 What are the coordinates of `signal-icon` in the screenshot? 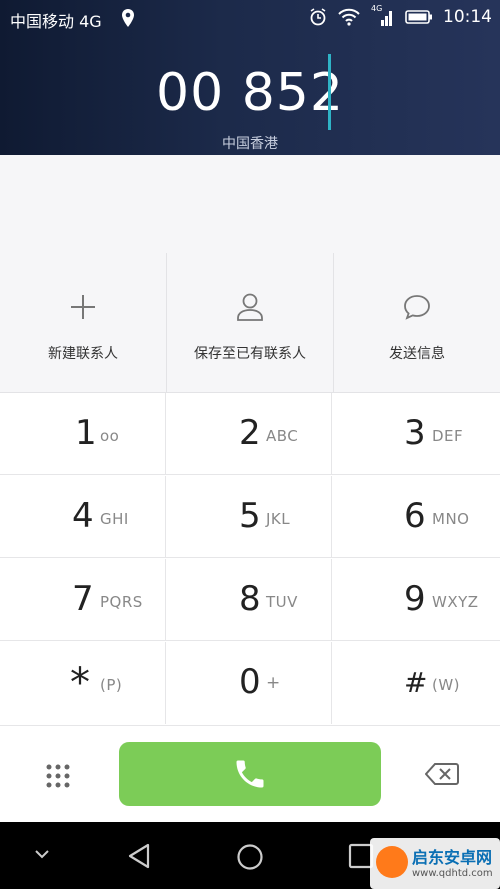 It's located at (386, 18).